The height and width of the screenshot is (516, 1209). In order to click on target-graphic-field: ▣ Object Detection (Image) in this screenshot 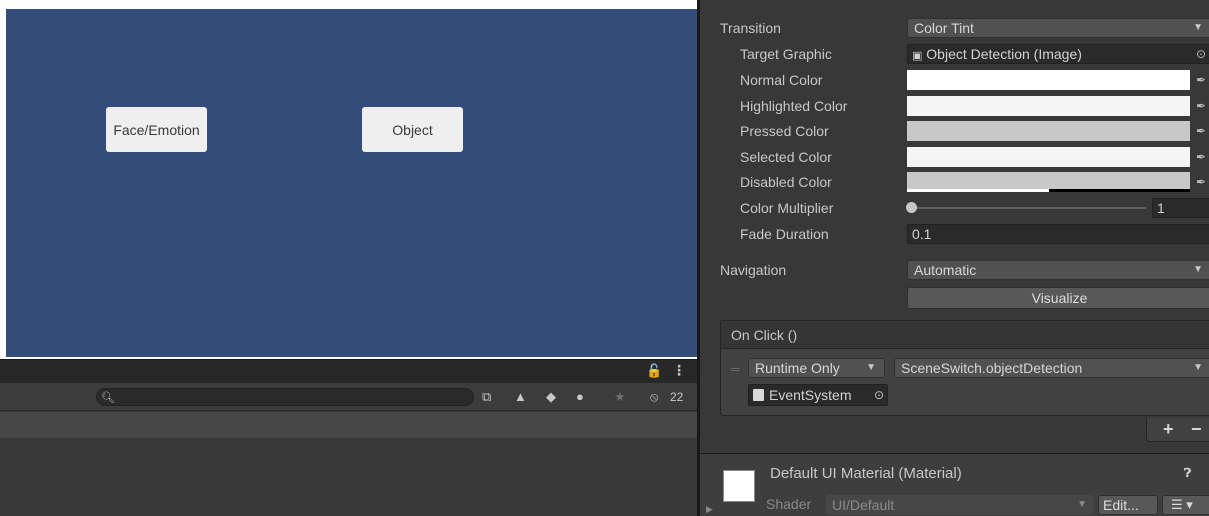, I will do `click(1058, 54)`.